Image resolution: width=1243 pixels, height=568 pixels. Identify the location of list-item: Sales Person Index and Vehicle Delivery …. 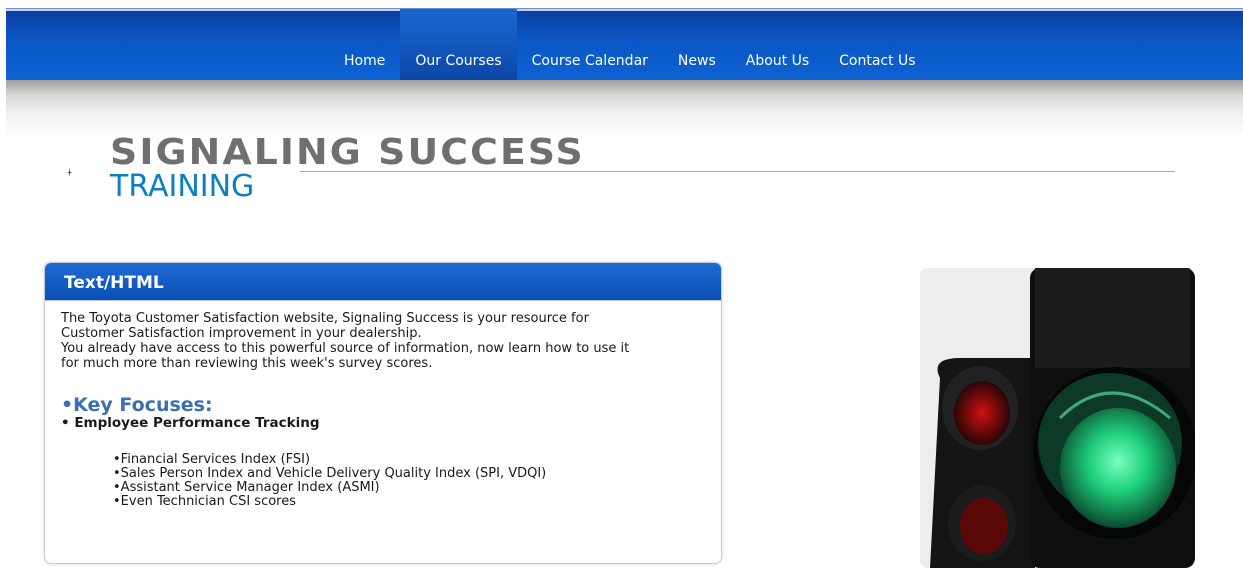
(409, 474).